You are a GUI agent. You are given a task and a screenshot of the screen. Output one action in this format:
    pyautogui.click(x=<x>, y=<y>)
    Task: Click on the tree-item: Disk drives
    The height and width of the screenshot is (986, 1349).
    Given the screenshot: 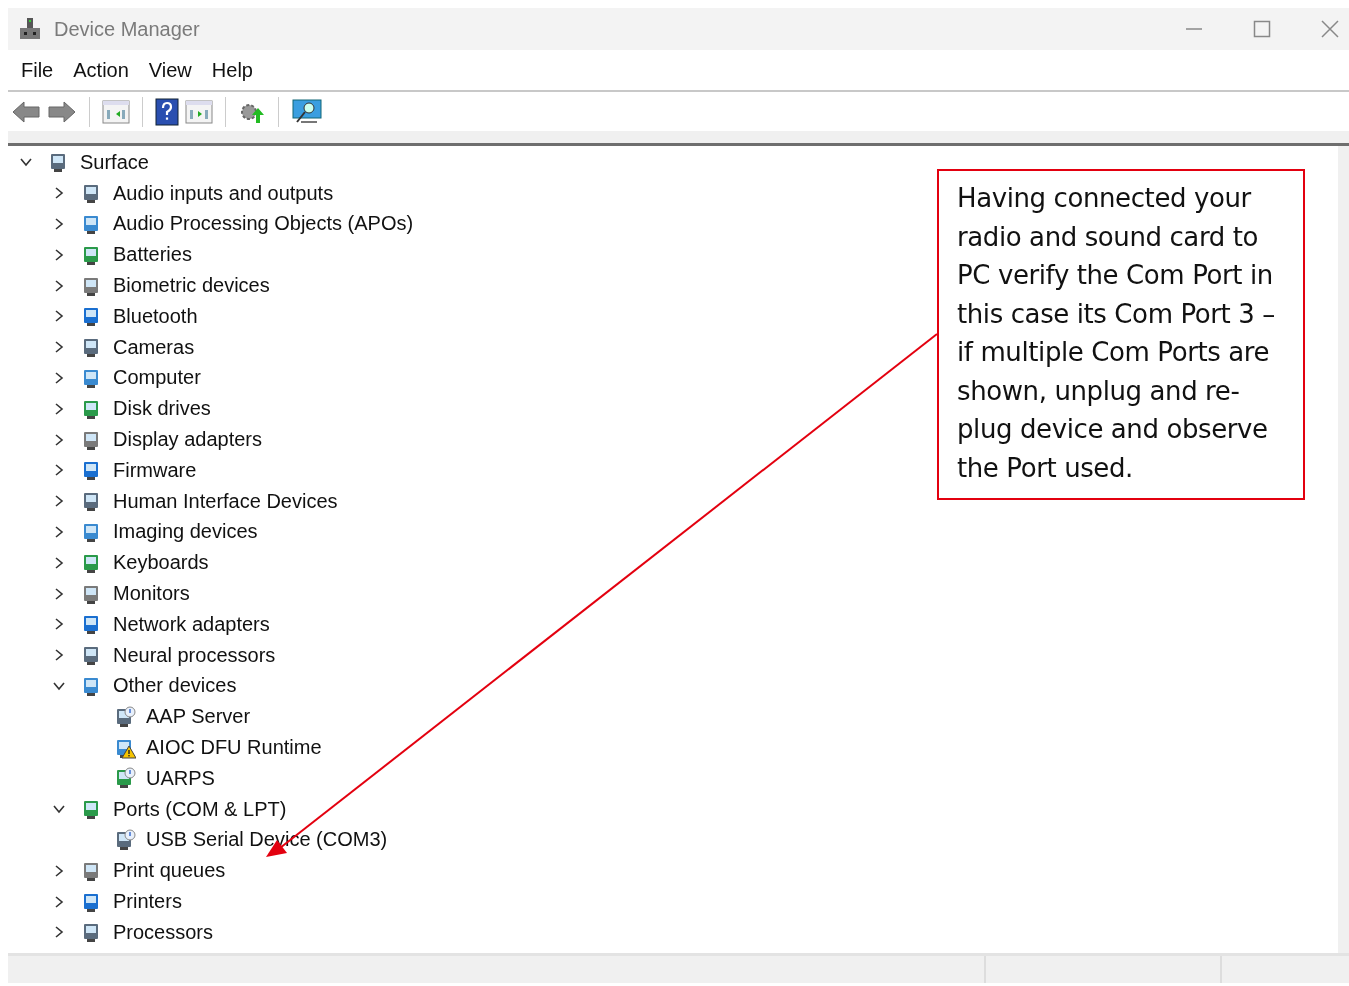 What is the action you would take?
    pyautogui.click(x=162, y=409)
    